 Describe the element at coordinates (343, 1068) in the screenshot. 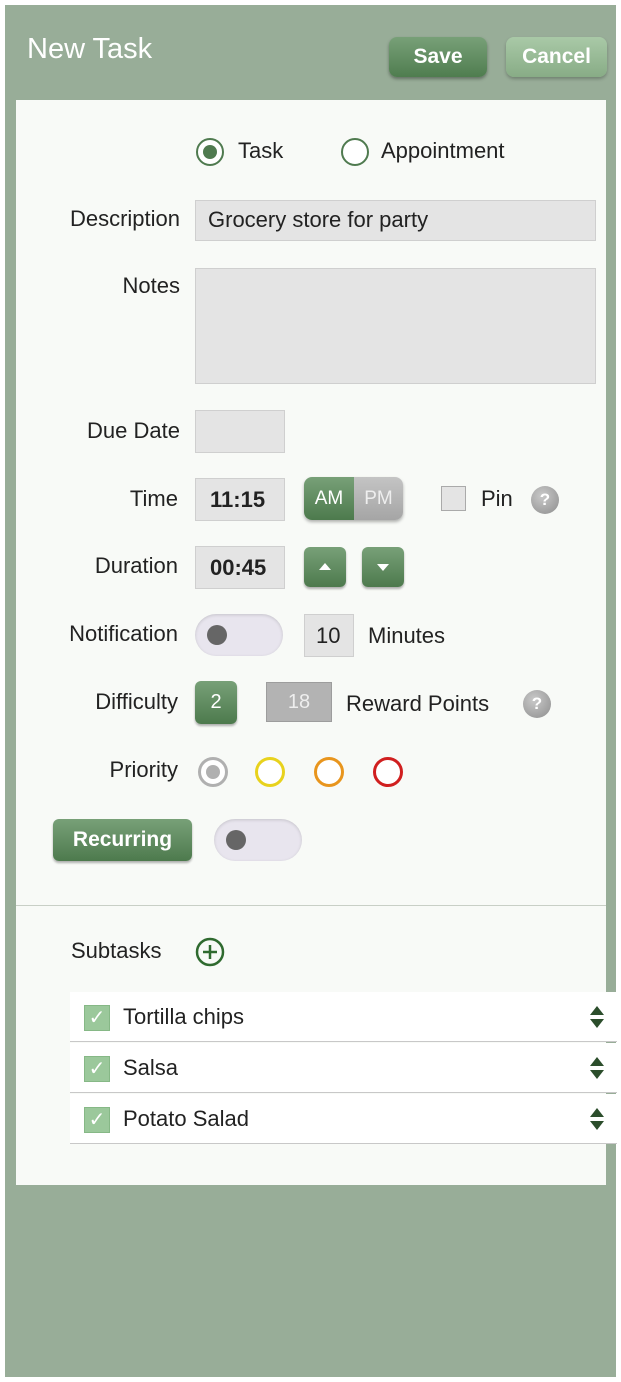

I see `subtask-item: ✓ Salsa` at that location.